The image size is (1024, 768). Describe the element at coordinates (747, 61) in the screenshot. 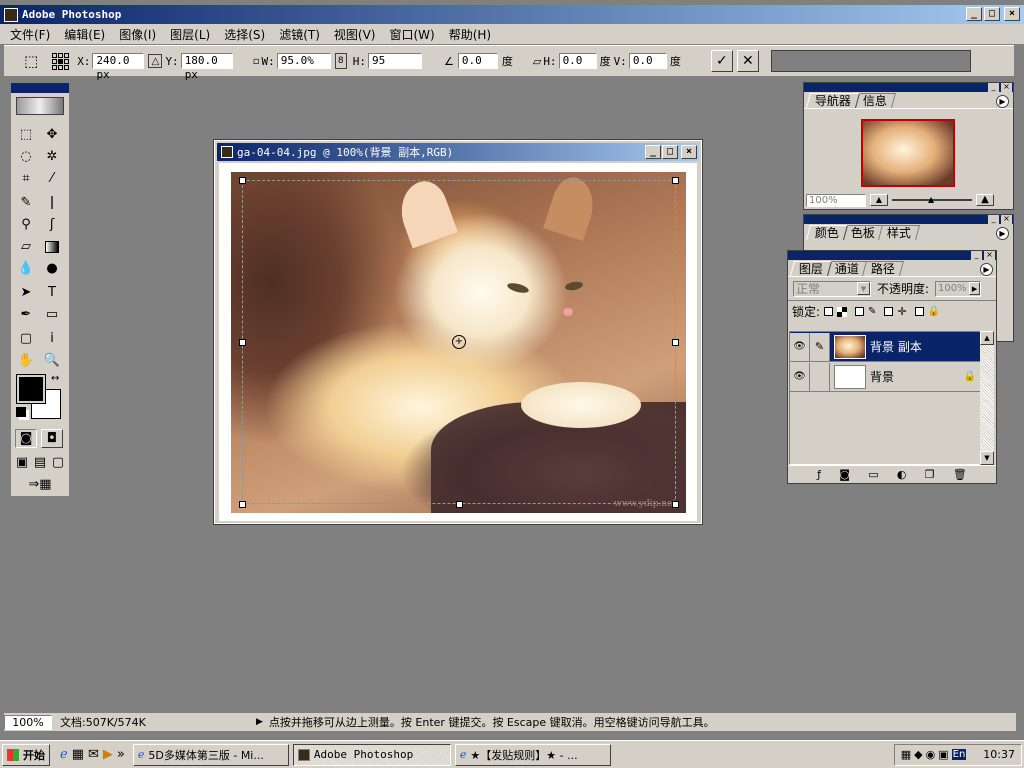

I see `cancel-transform-button: ✕` at that location.